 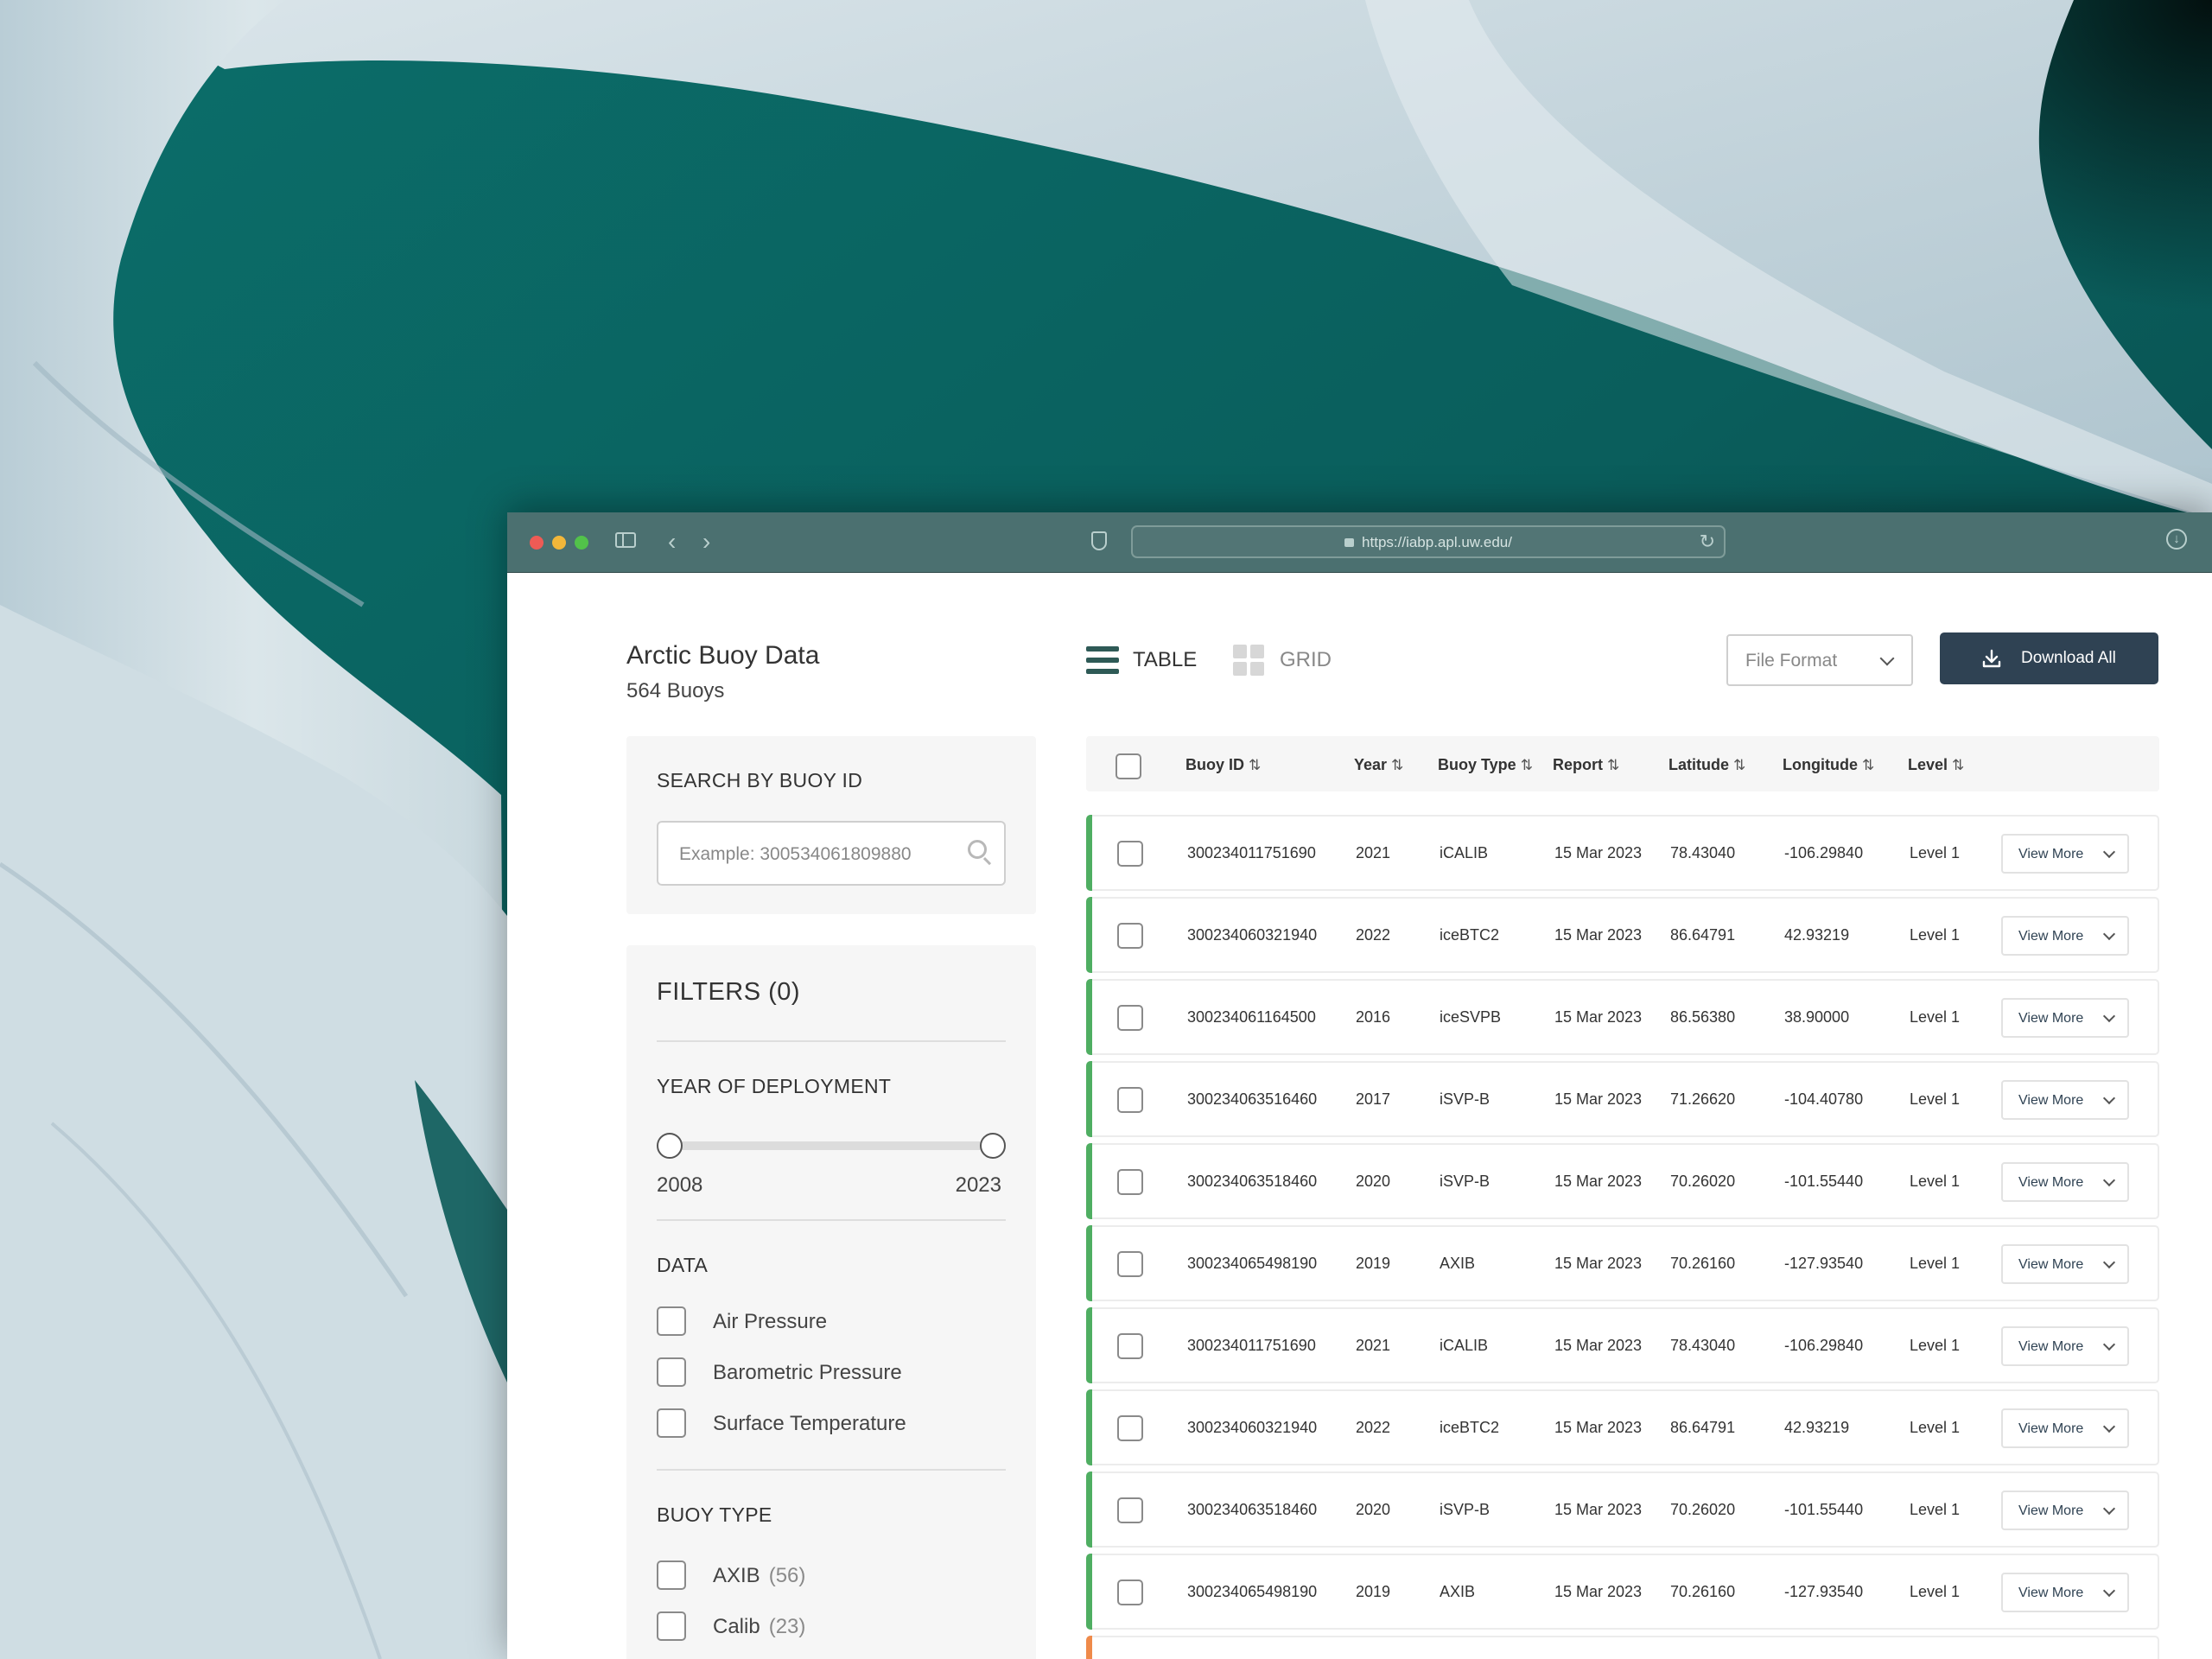 What do you see at coordinates (1936, 765) in the screenshot?
I see `column-header-level: Level ⇅` at bounding box center [1936, 765].